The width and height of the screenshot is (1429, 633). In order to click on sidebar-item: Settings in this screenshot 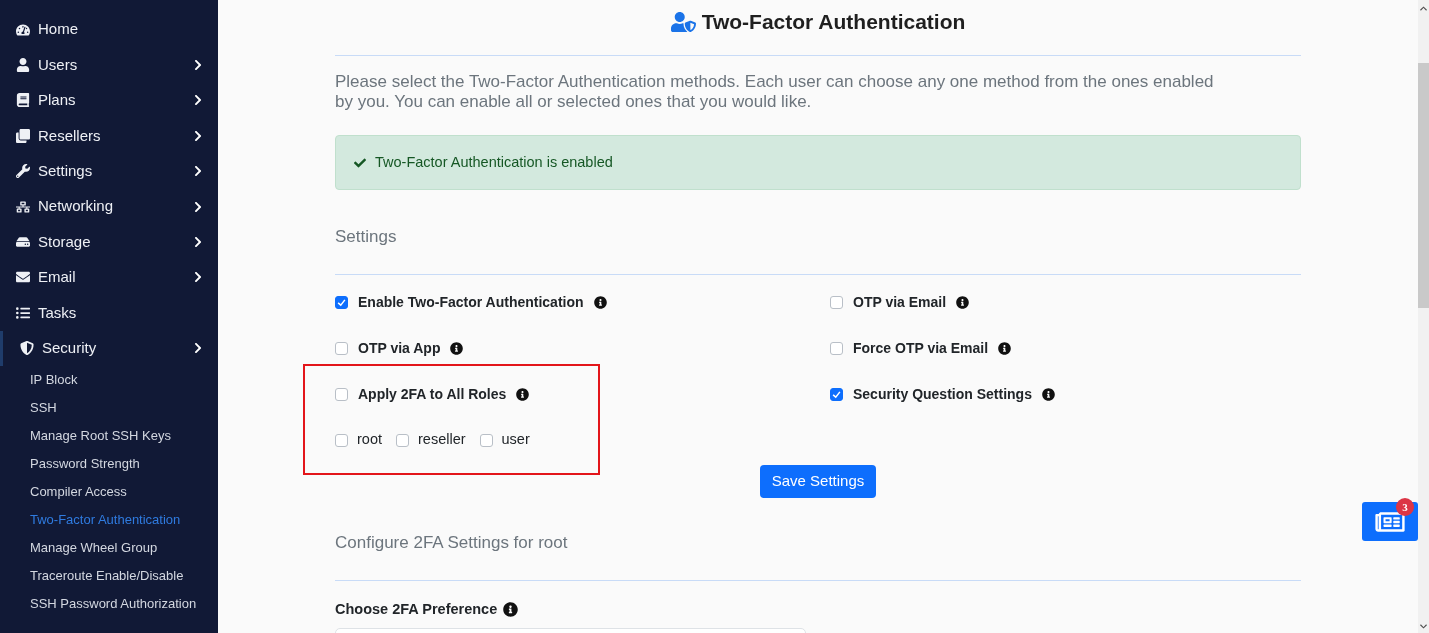, I will do `click(109, 171)`.